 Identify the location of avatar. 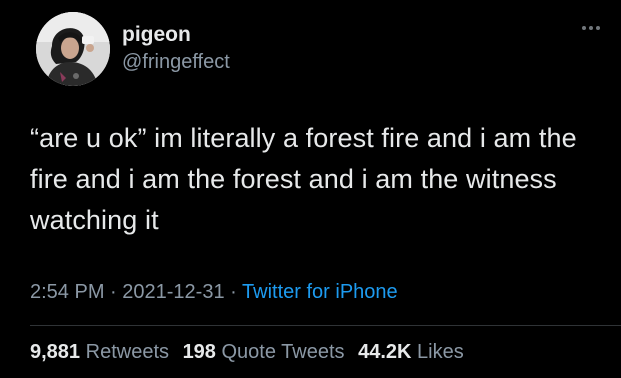
(73, 49).